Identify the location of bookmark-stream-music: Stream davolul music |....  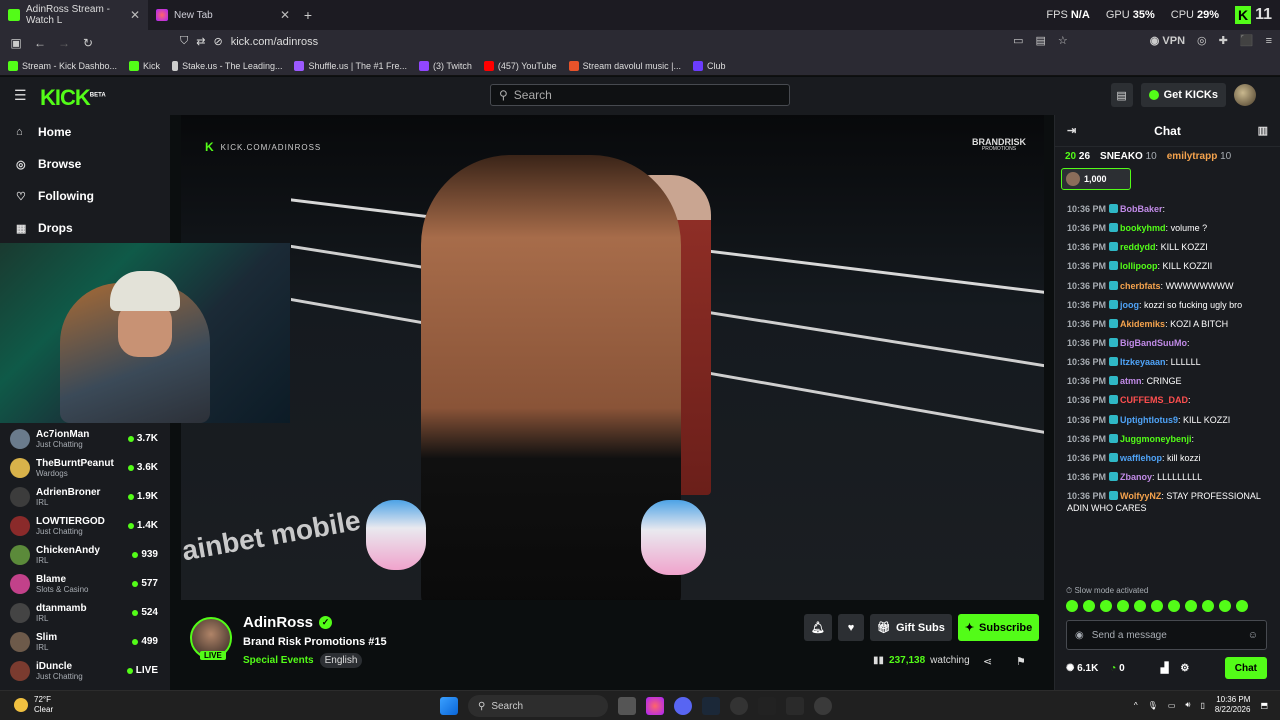
(624, 65).